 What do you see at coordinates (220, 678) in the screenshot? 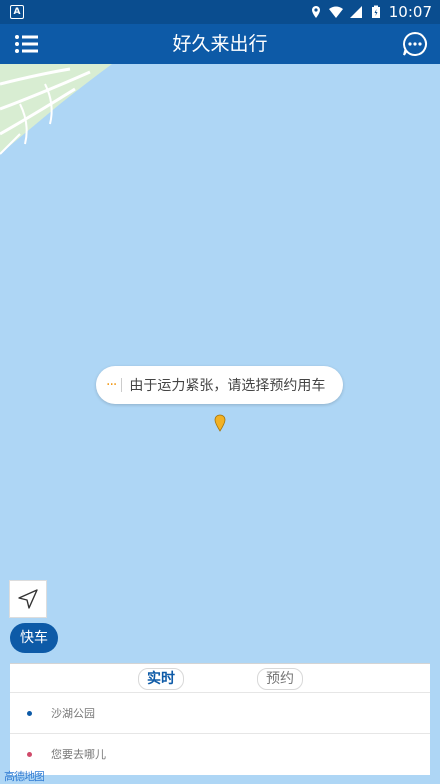
I see `ride-mode-tabs: 实时 预约` at bounding box center [220, 678].